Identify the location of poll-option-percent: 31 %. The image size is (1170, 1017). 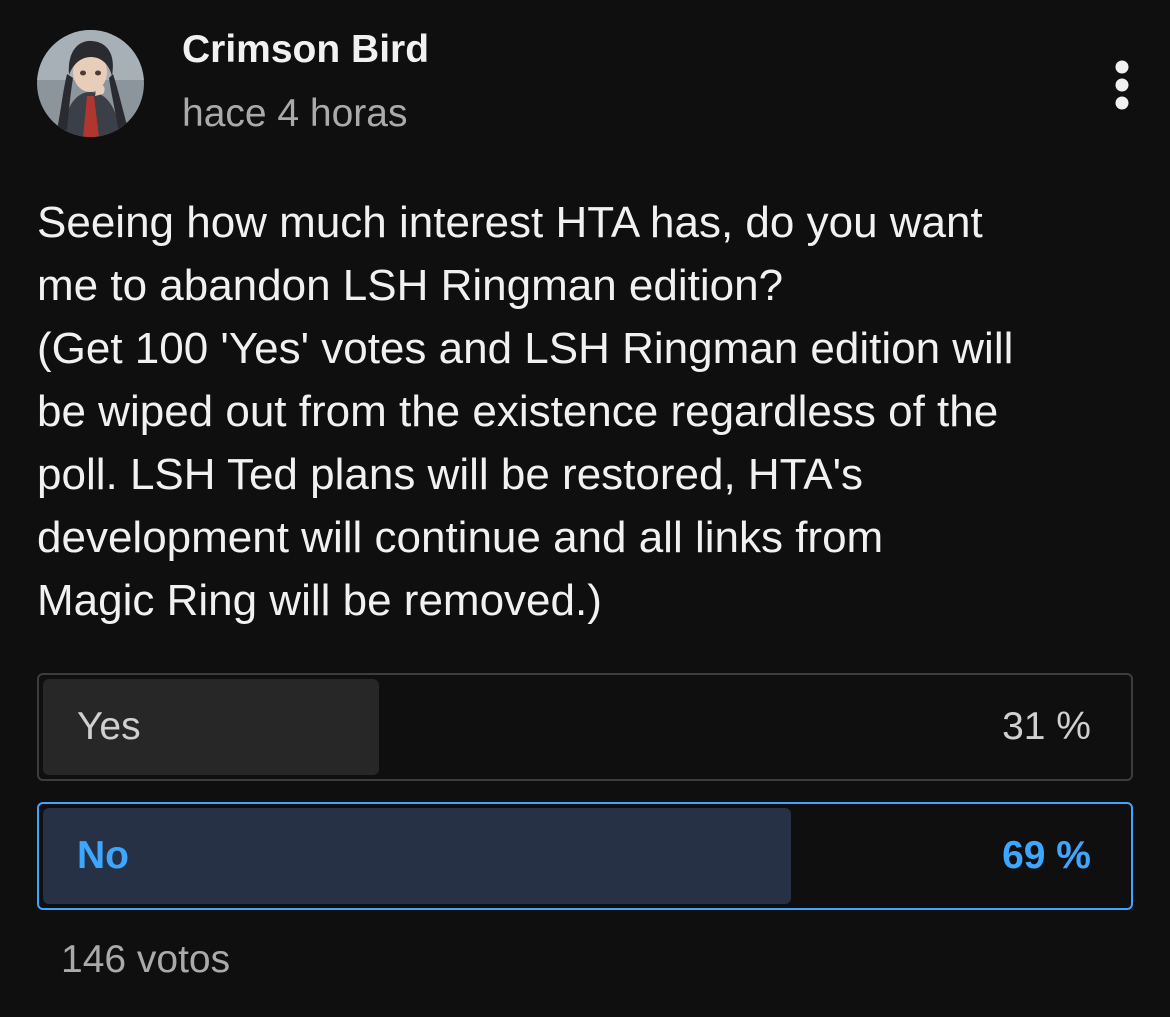
(1046, 726).